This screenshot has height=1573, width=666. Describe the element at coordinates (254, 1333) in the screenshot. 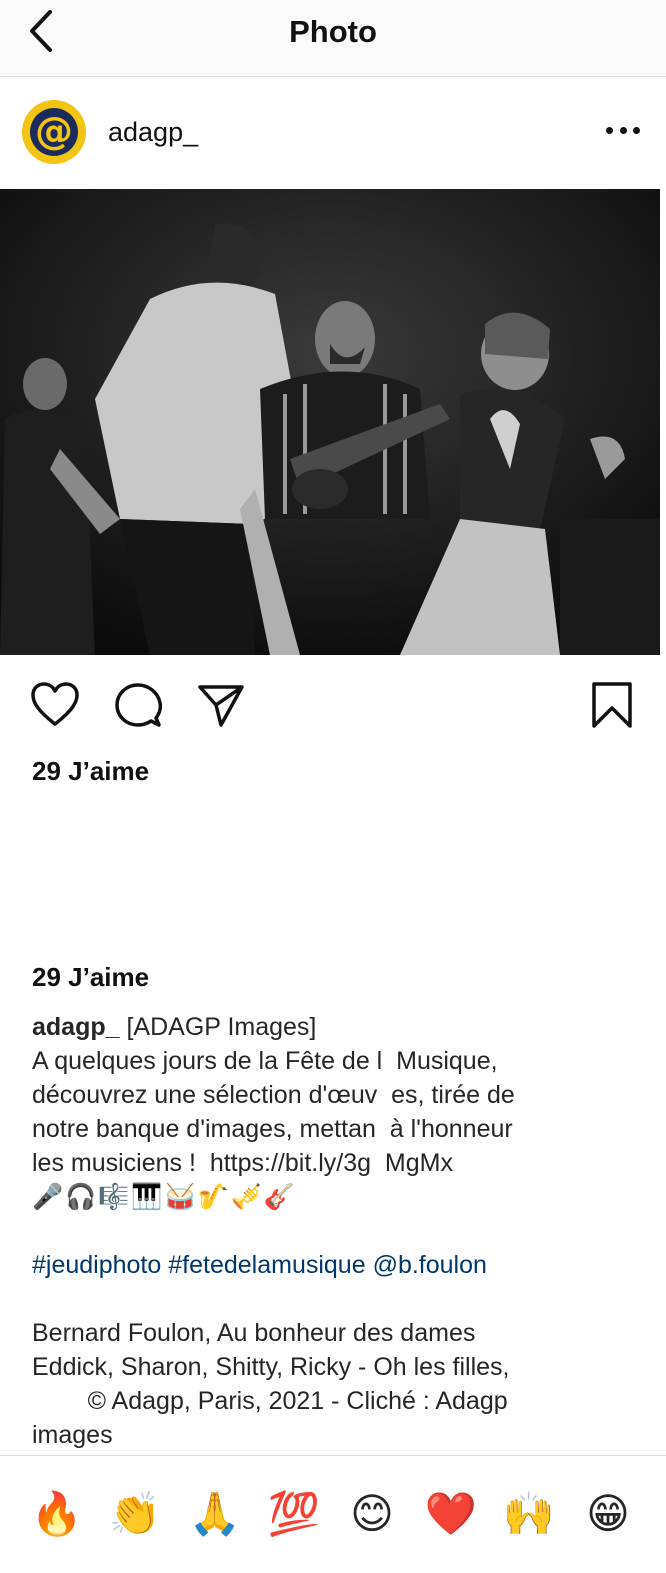

I see `credit-line: Bernard Foulon, Au bonheur des dames` at that location.